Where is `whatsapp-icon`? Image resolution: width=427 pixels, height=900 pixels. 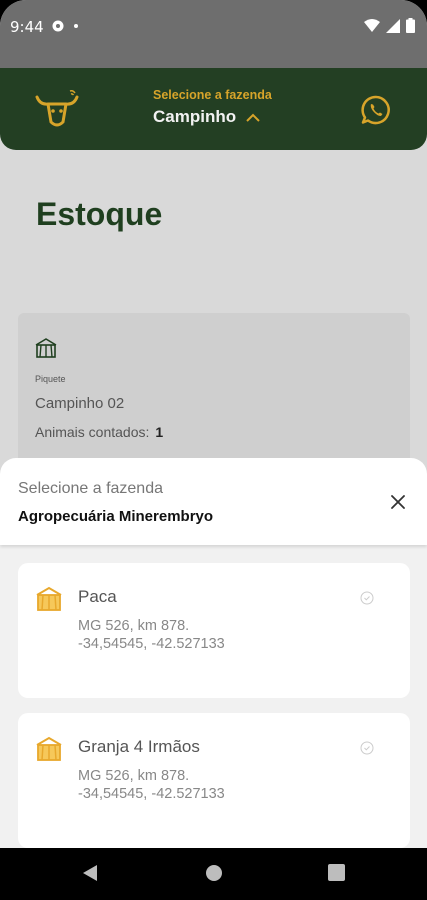
whatsapp-icon is located at coordinates (376, 110).